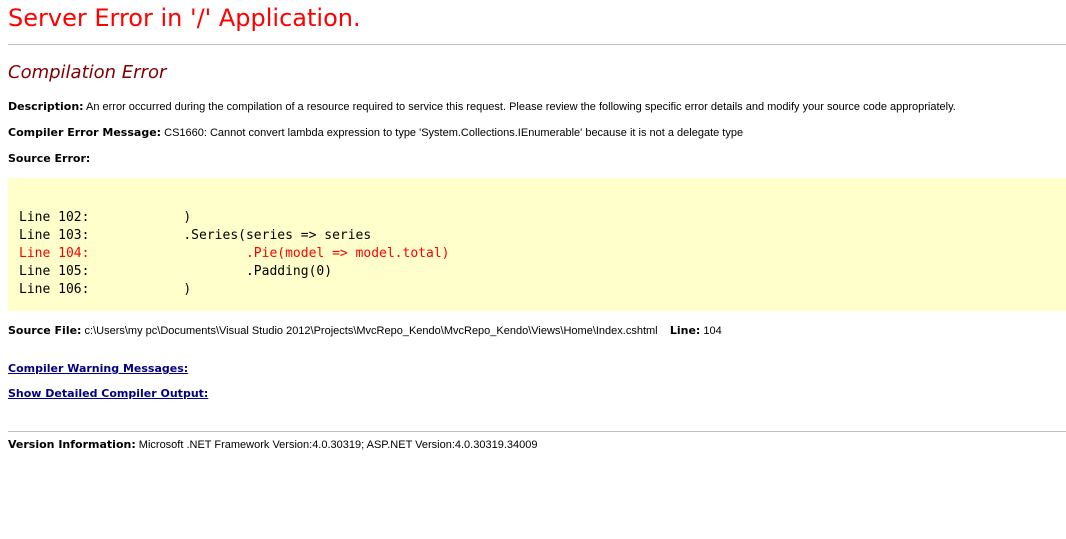 This screenshot has height=539, width=1066. What do you see at coordinates (176, 271) in the screenshot?
I see `code-line: Line 105: .Padding(0)` at bounding box center [176, 271].